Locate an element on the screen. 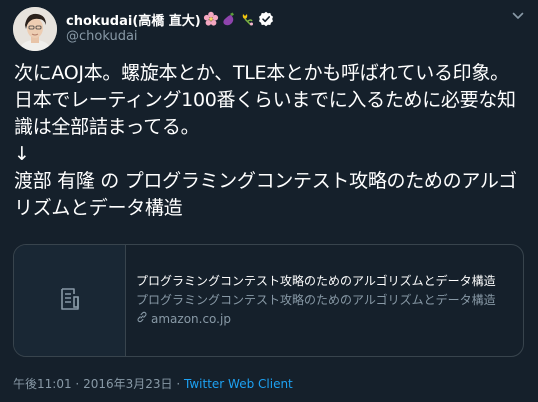 The height and width of the screenshot is (402, 538). more-options-button is located at coordinates (518, 17).